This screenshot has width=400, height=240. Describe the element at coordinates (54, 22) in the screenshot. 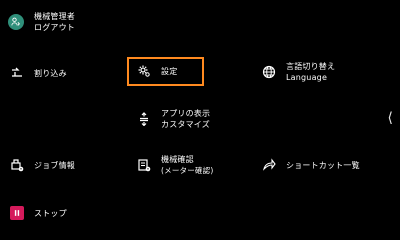

I see `admin-text: 機械管理者 ログアウト` at that location.